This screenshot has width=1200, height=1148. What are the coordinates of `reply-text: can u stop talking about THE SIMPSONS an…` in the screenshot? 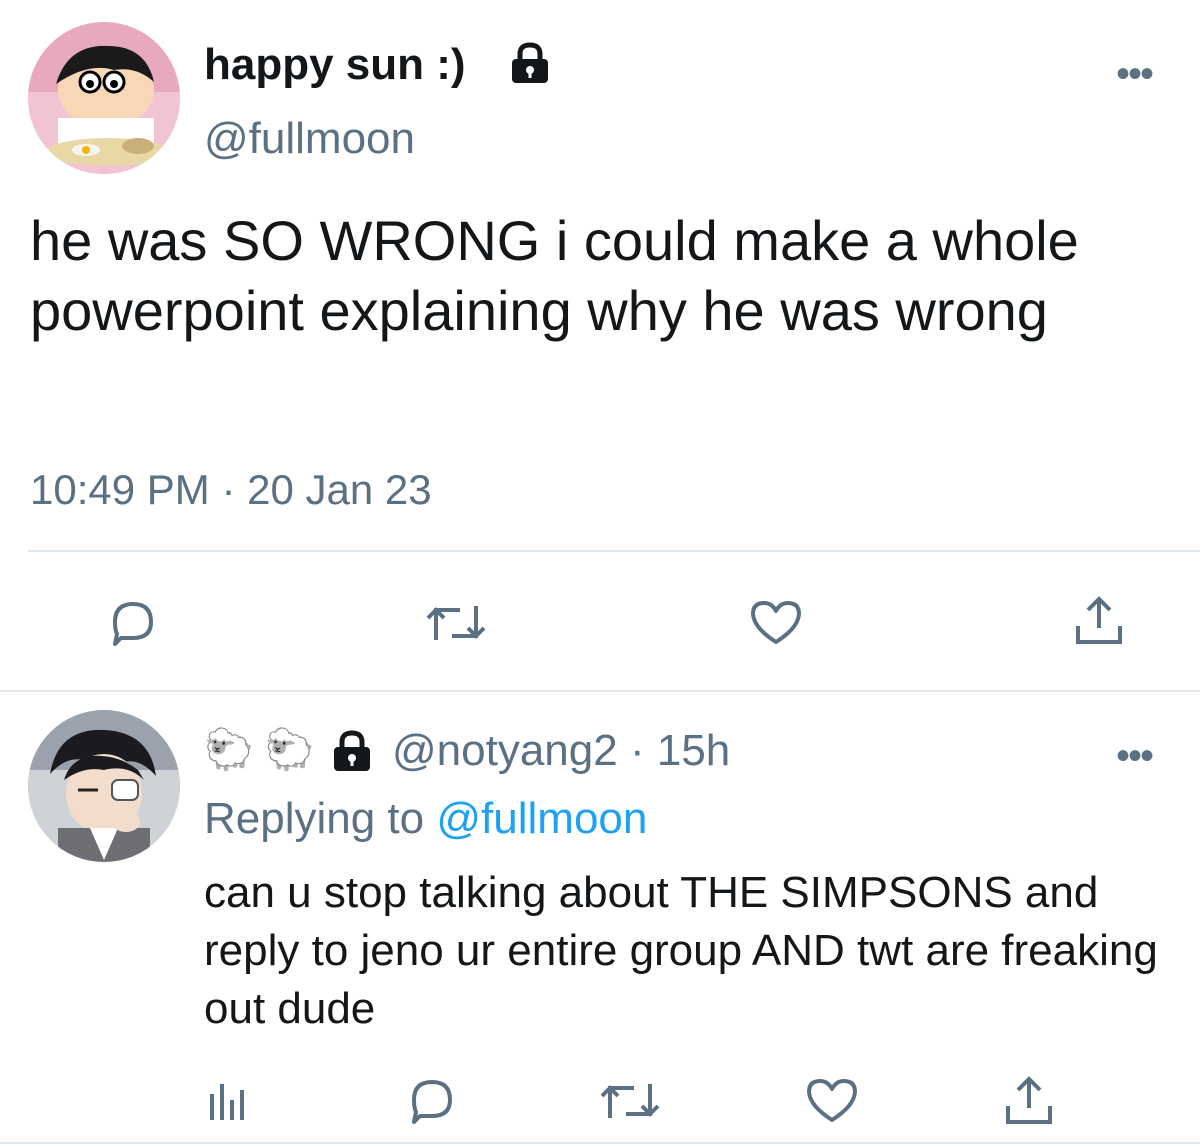 It's located at (681, 950).